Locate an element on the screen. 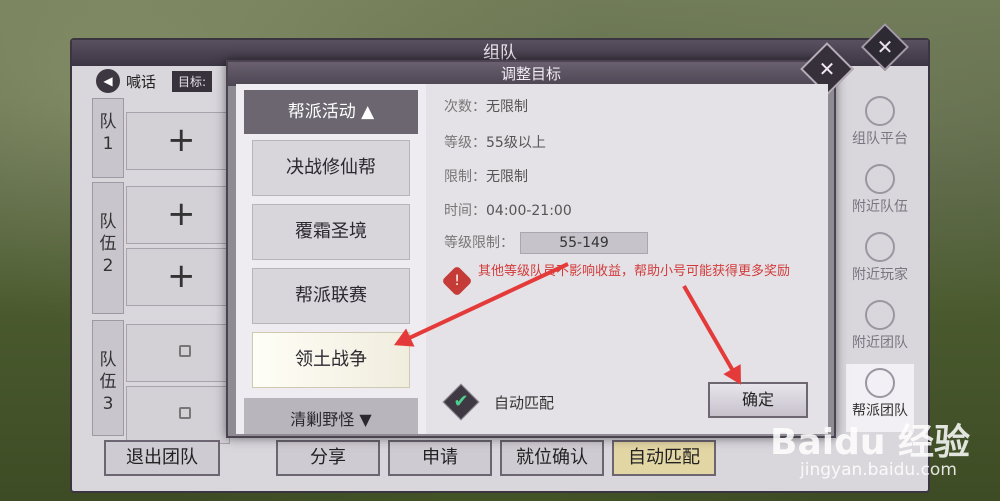 This screenshot has height=501, width=1000. category-item: 决战修仙帮 is located at coordinates (331, 168).